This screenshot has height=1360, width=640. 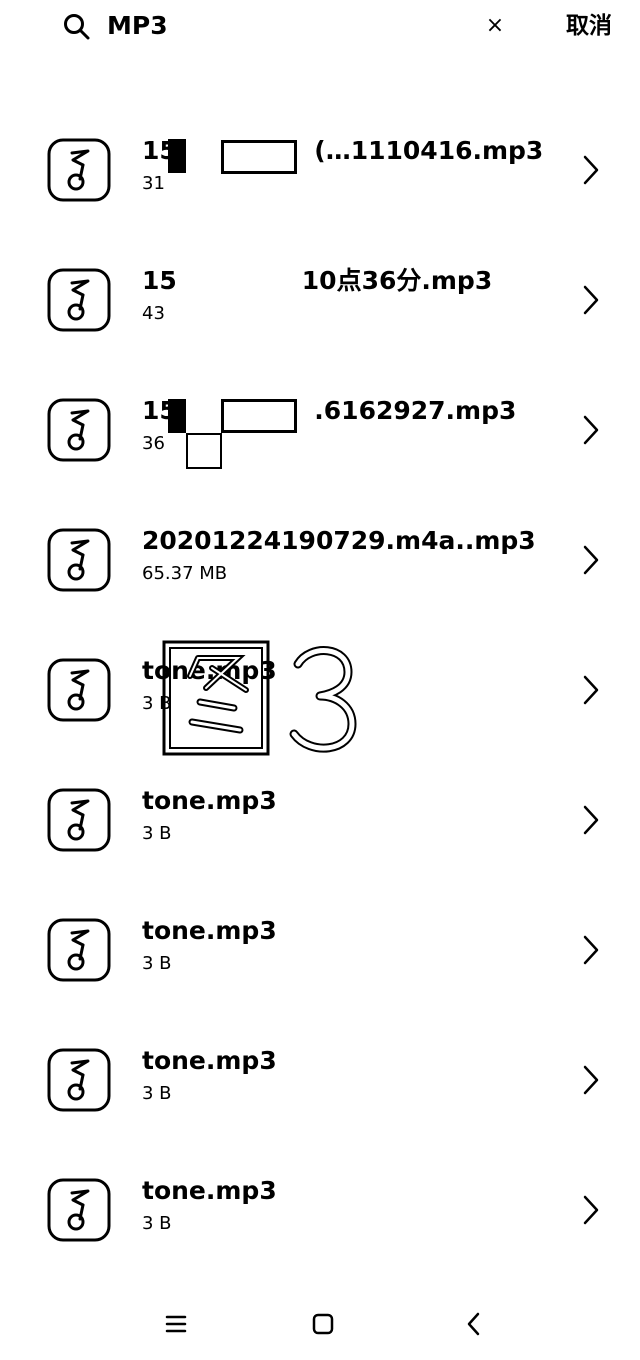 I want to click on file-name: 15 .6162927.mp3, so click(x=329, y=410).